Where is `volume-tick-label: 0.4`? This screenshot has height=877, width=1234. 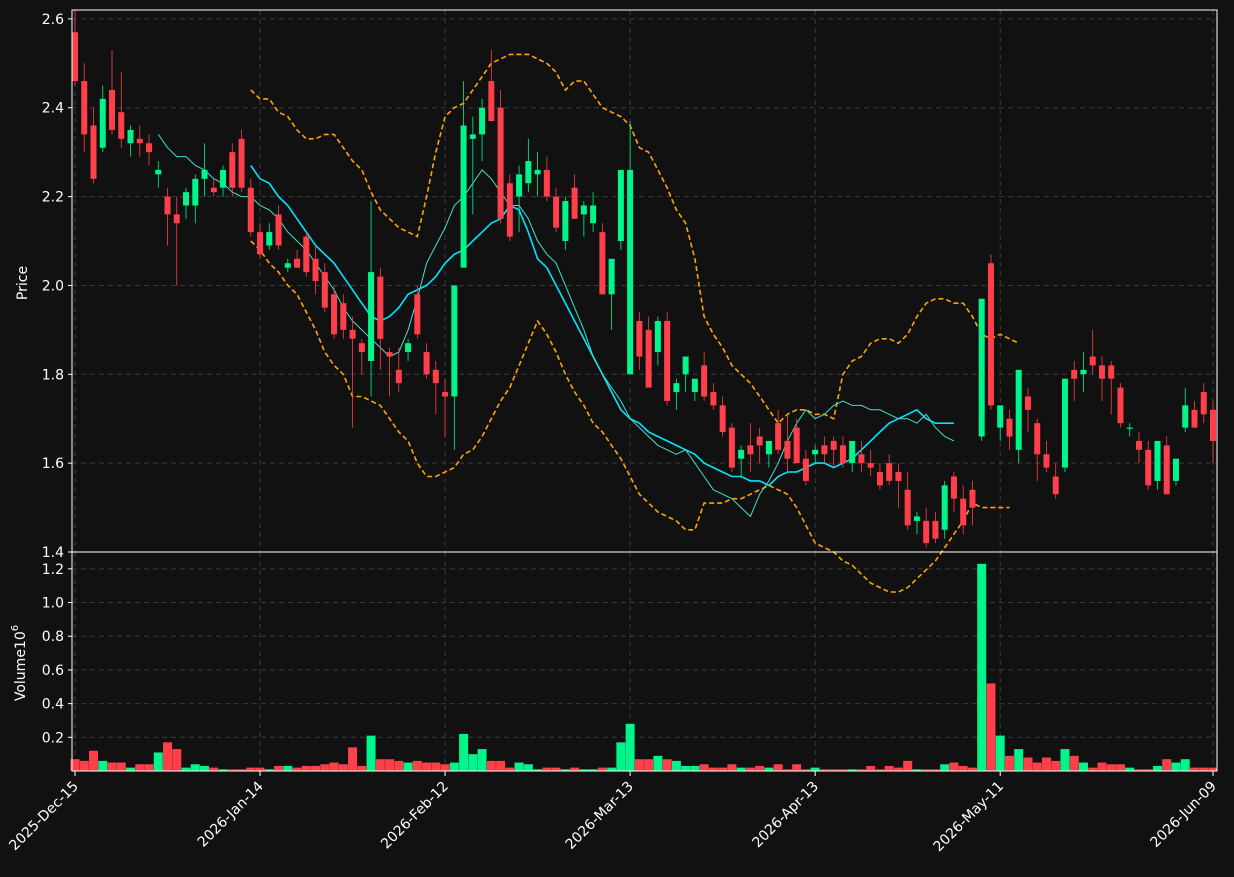 volume-tick-label: 0.4 is located at coordinates (53, 705).